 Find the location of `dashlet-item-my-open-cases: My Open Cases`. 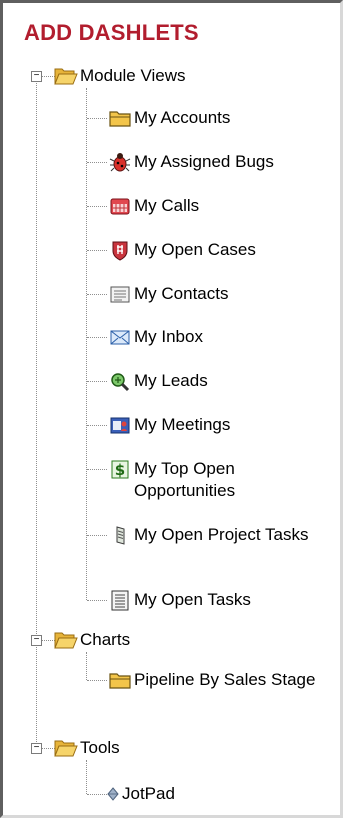

dashlet-item-my-open-cases: My Open Cases is located at coordinates (182, 250).